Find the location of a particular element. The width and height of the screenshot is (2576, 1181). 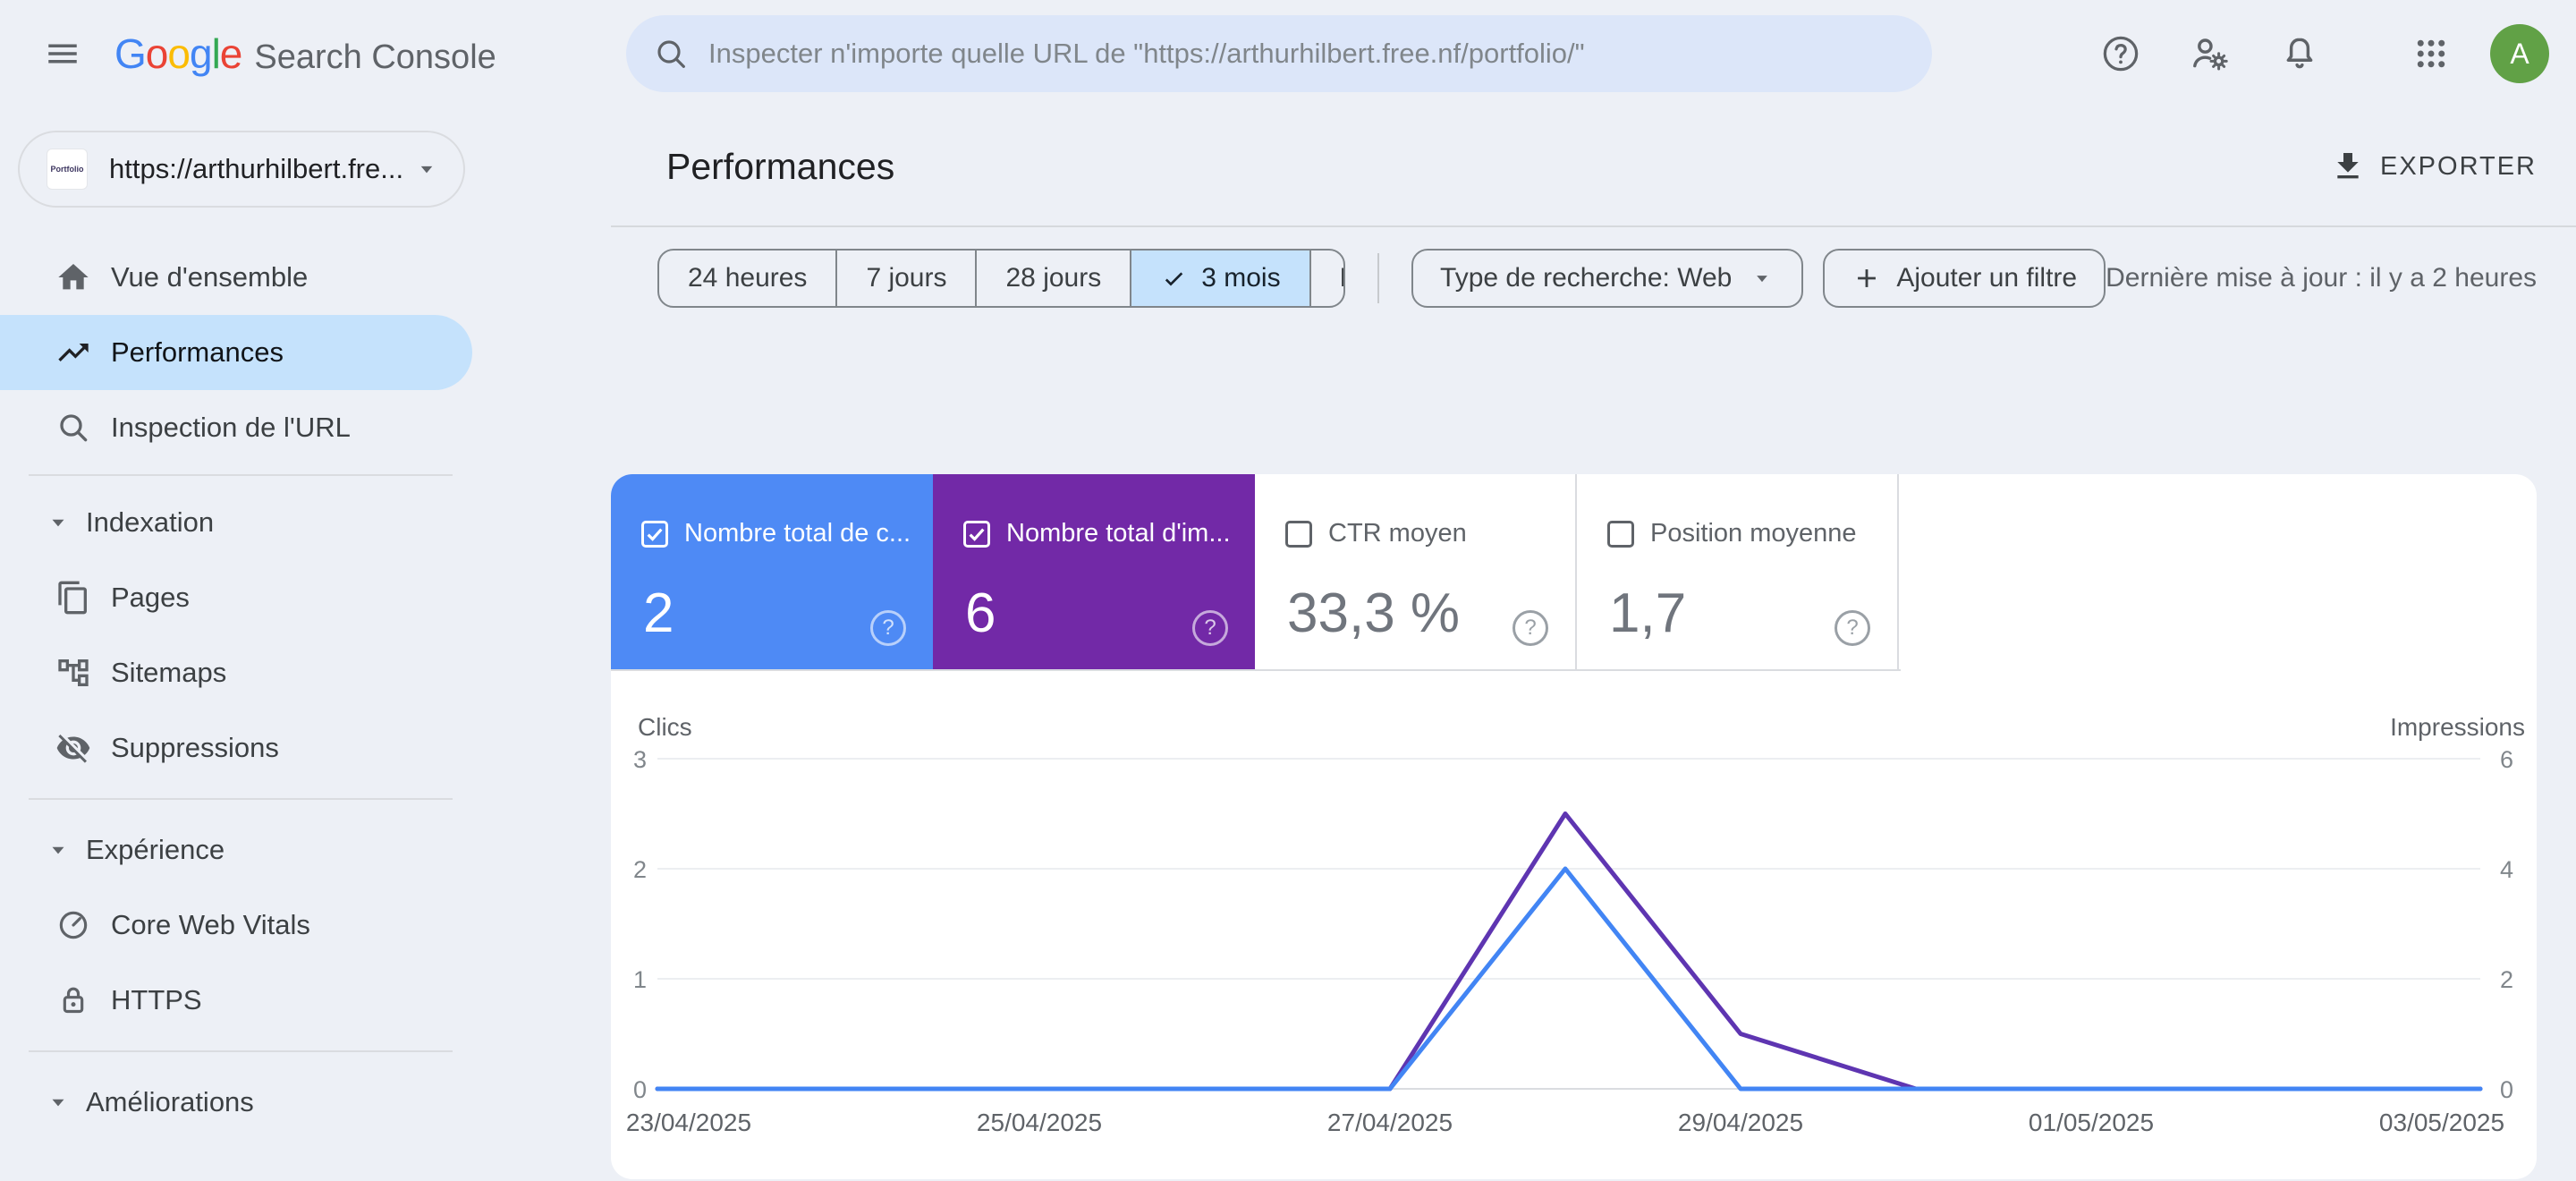

menu-button is located at coordinates (62, 53).